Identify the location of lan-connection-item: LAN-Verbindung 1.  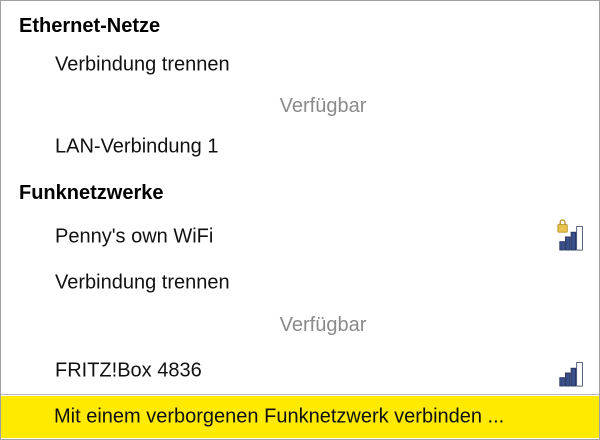
(300, 147).